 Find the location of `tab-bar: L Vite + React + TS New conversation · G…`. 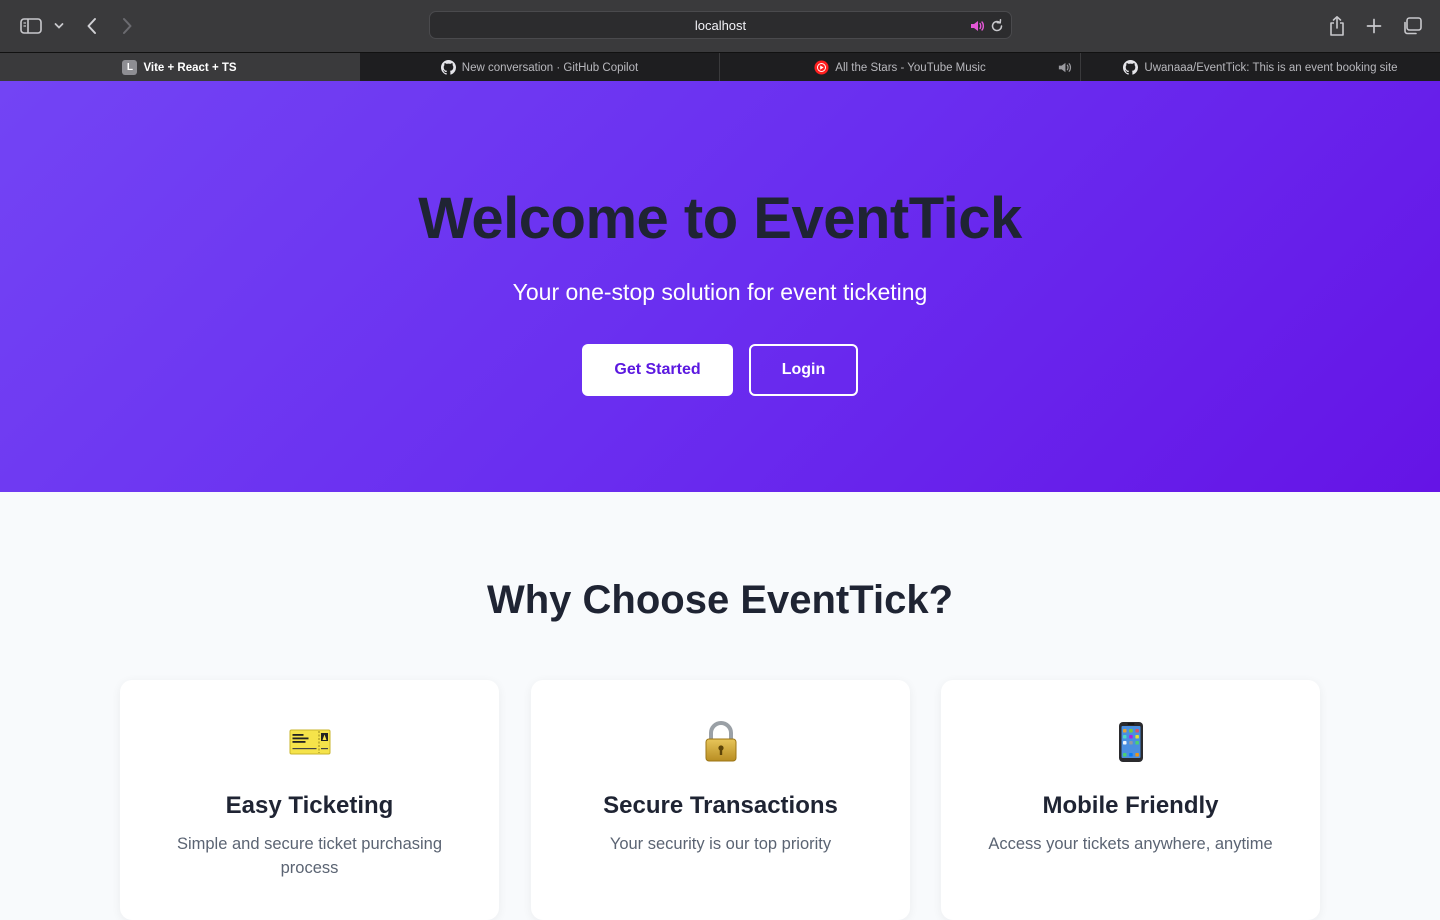

tab-bar: L Vite + React + TS New conversation · G… is located at coordinates (720, 67).